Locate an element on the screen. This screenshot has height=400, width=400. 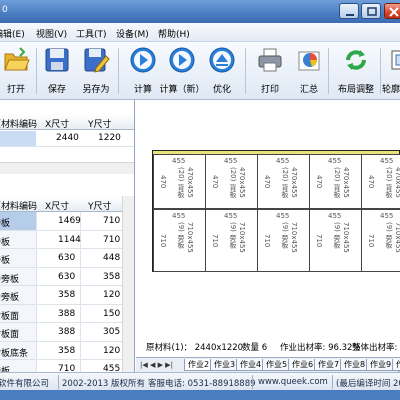
tab-job: 作业8 is located at coordinates (355, 365).